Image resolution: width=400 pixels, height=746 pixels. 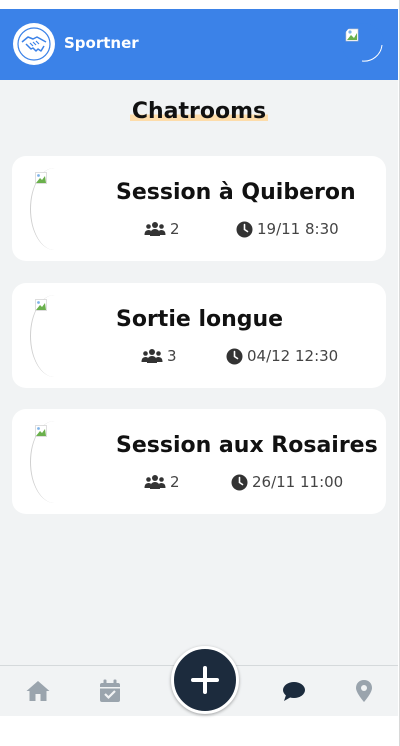 I want to click on session-datetime: 26/11 11:00, so click(x=287, y=482).